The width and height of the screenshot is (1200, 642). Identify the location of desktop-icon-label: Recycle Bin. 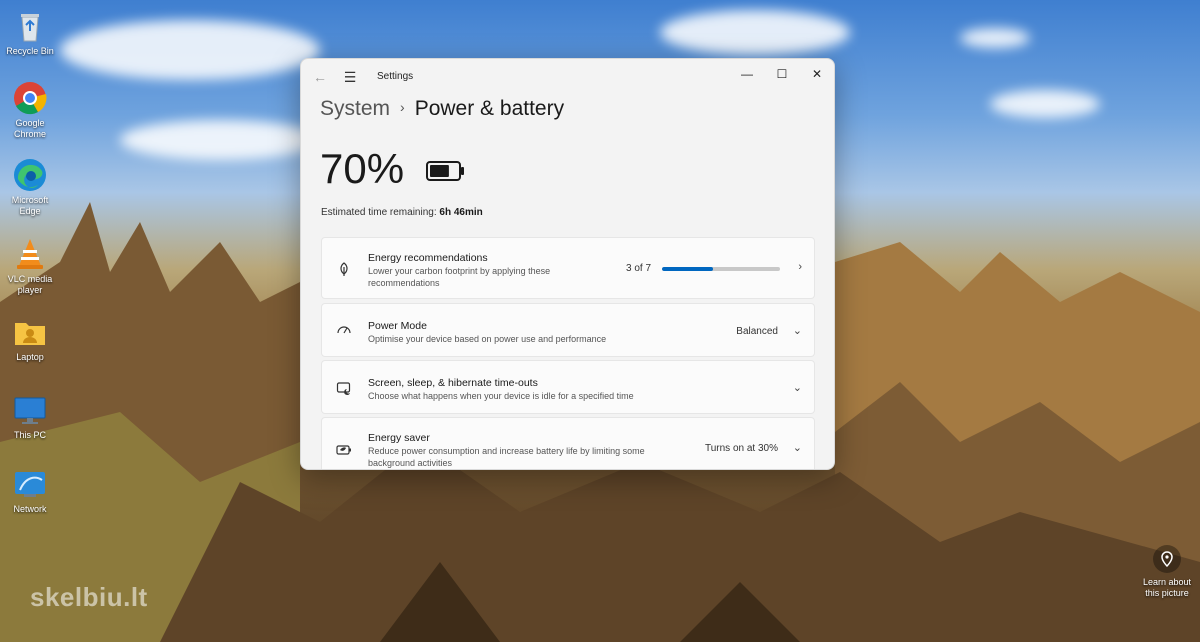
(30, 51).